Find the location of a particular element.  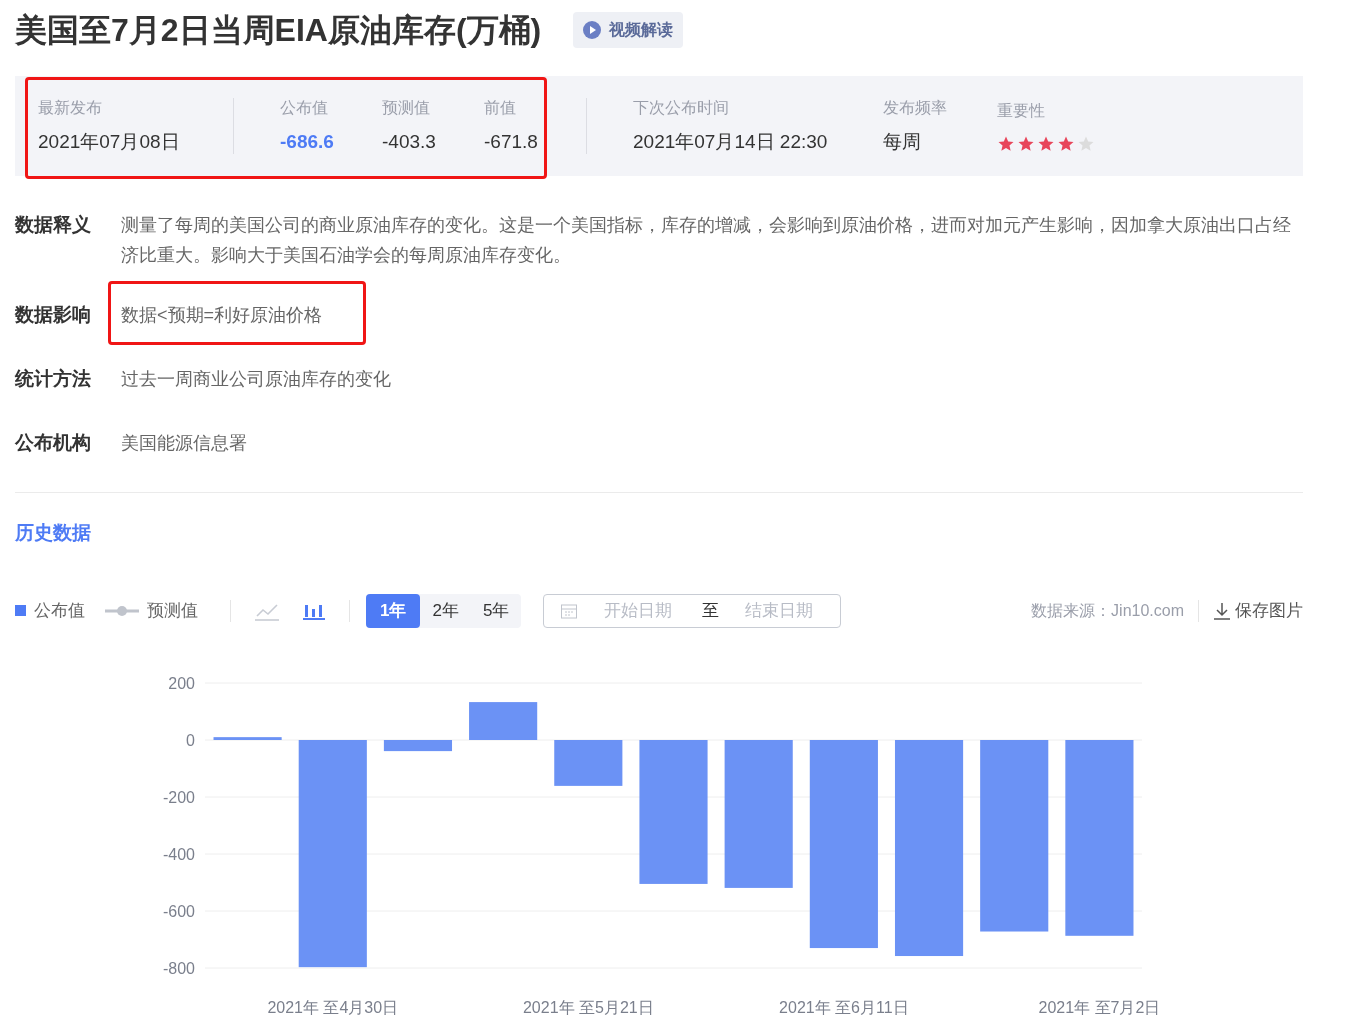

range-tab: 2年 is located at coordinates (445, 610).